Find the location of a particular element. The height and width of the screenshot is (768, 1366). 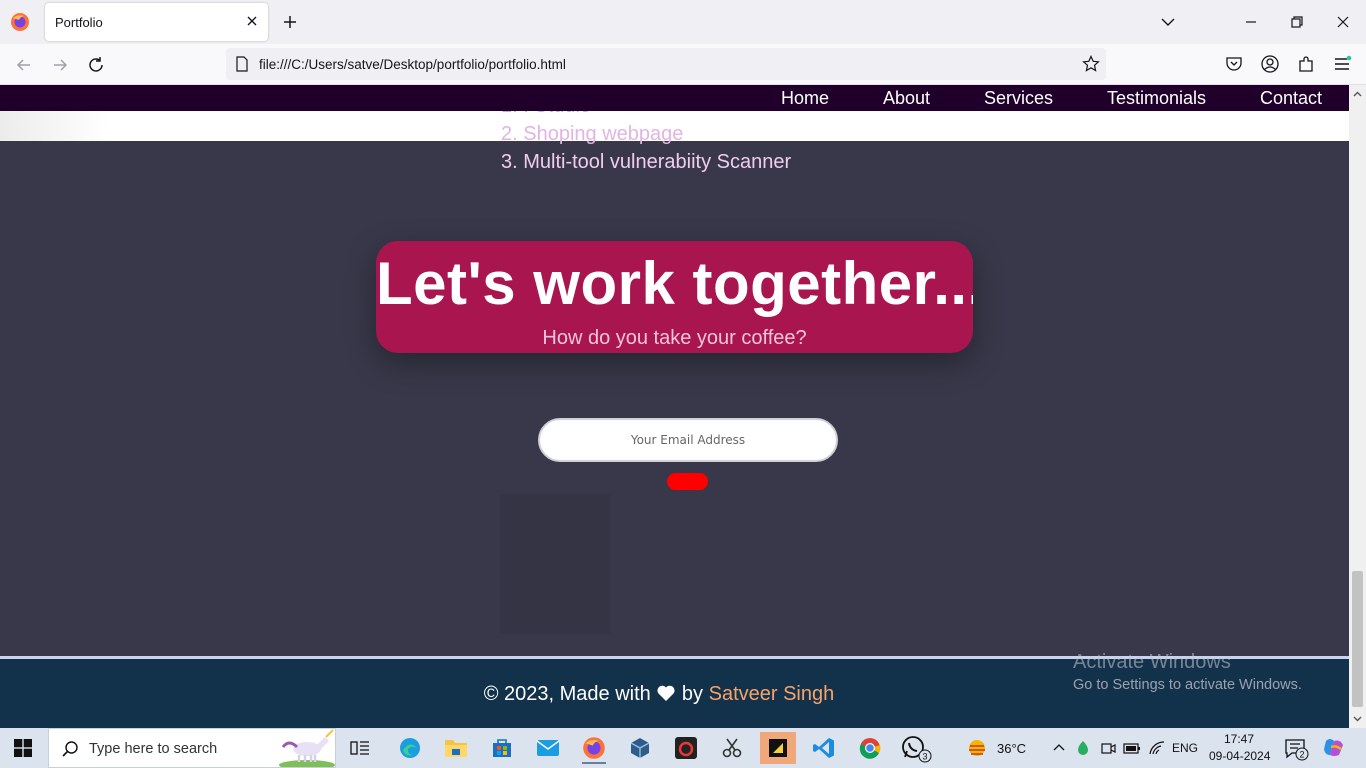

task-view-icon is located at coordinates (359, 748).